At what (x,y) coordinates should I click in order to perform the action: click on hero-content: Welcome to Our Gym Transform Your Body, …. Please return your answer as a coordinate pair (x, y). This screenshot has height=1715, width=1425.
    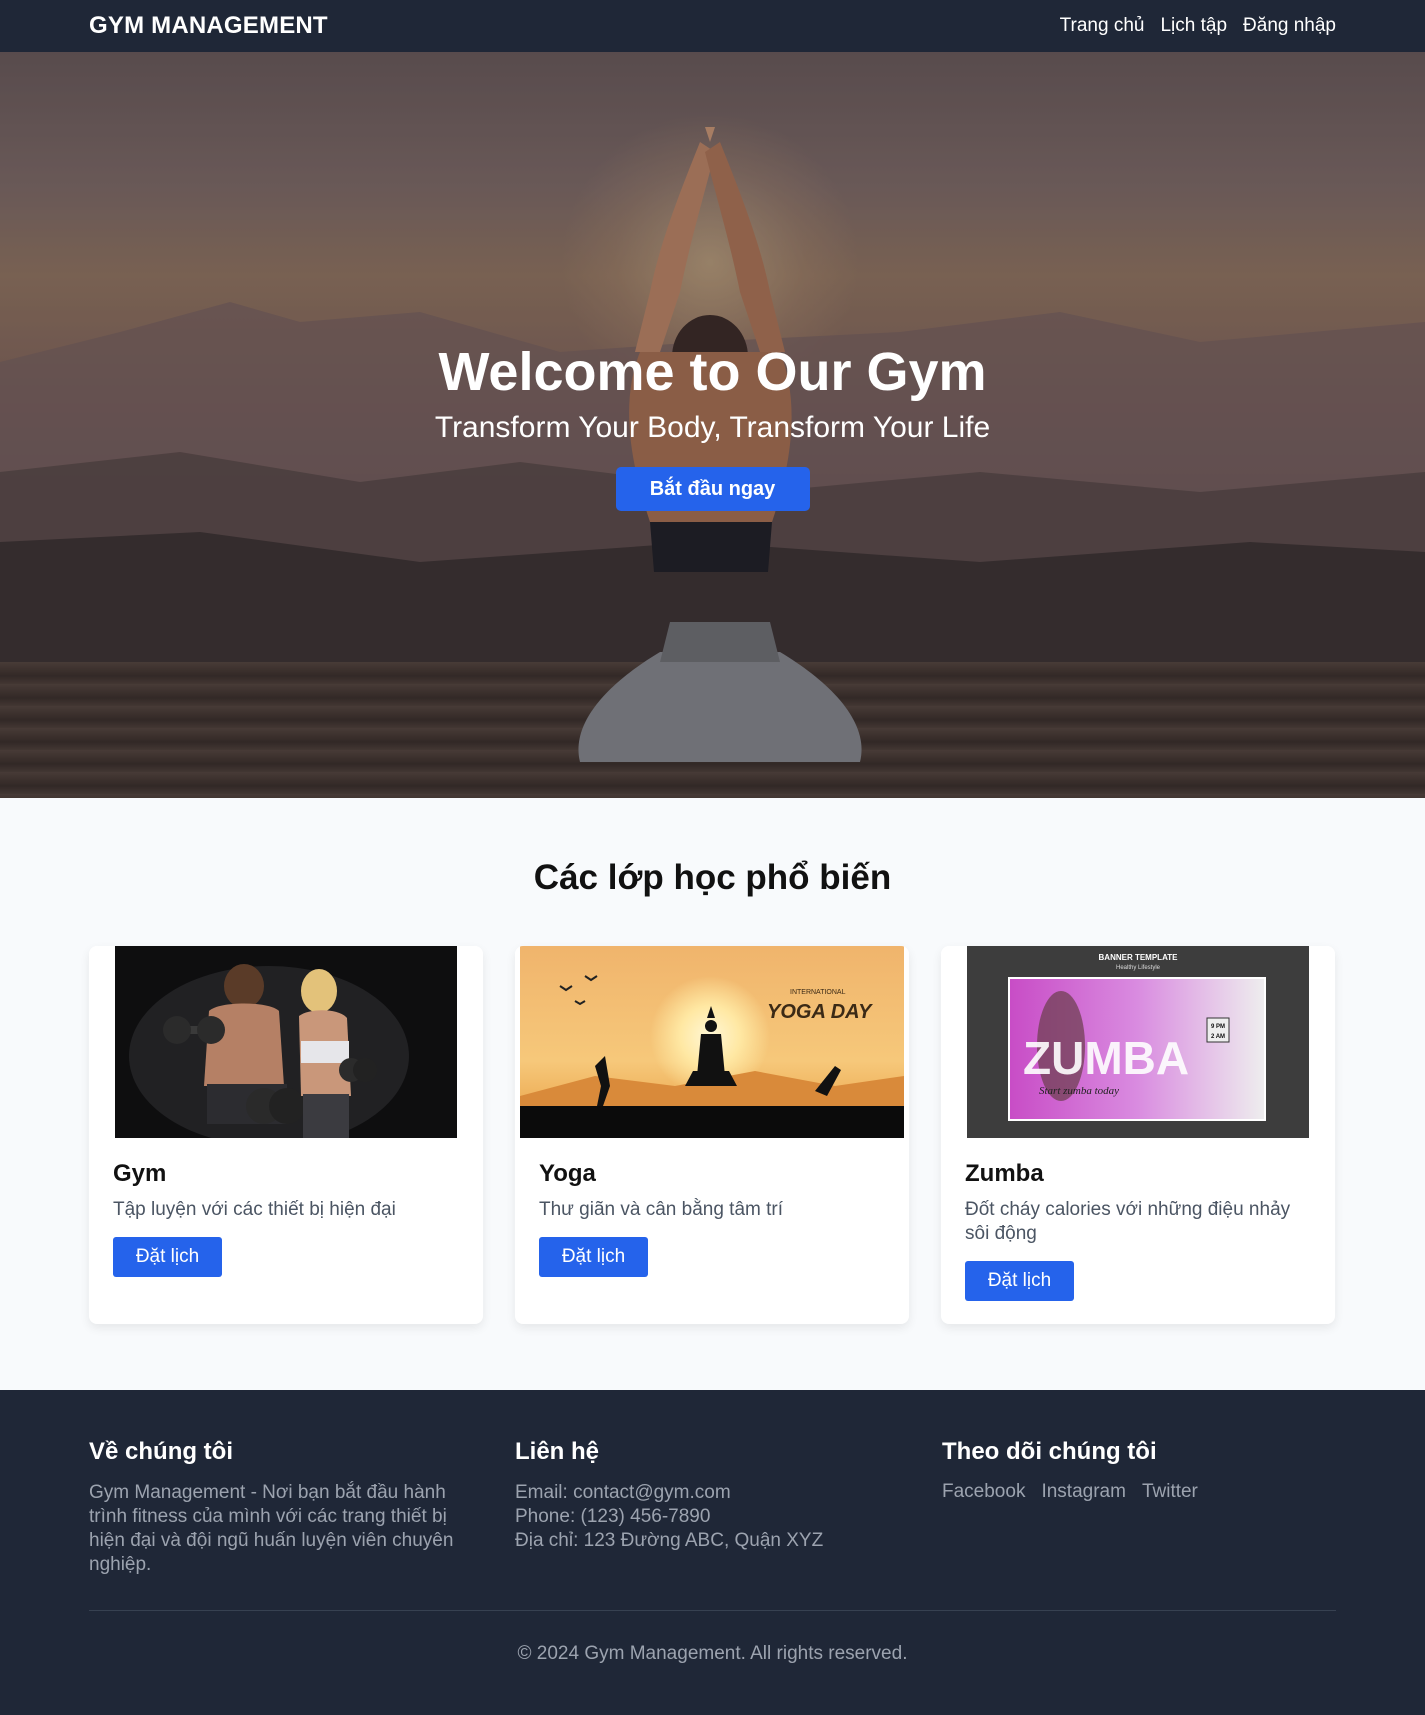
    Looking at the image, I should click on (712, 425).